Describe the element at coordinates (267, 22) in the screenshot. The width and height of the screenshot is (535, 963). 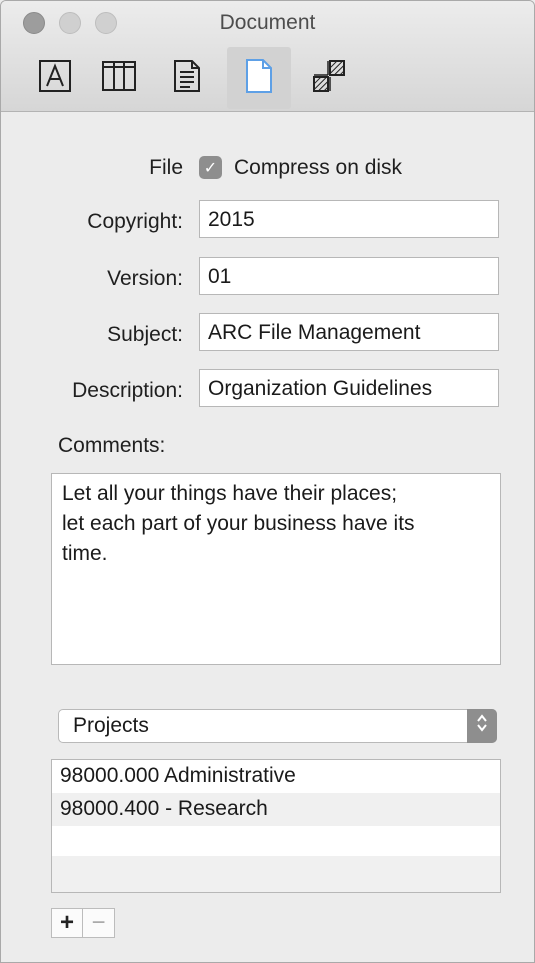
I see `window-title: Document` at that location.